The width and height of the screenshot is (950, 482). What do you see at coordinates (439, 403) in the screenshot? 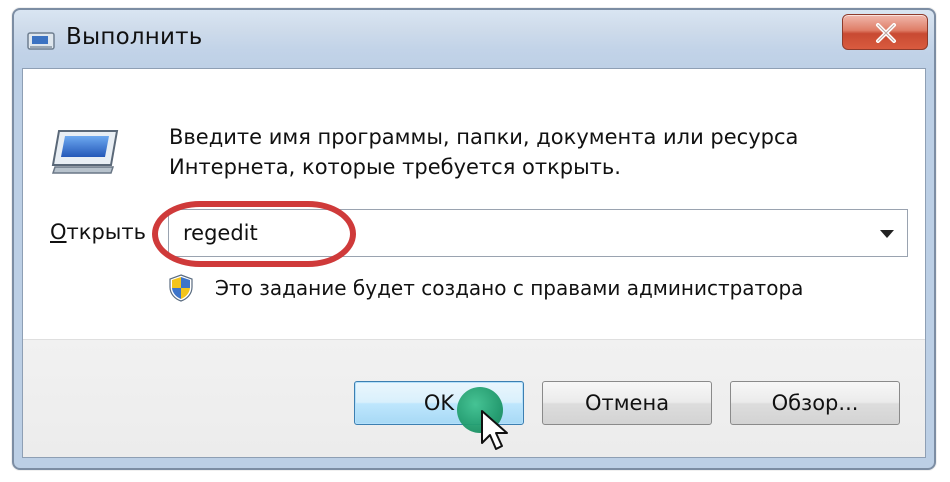
I see `ok-button: OK` at bounding box center [439, 403].